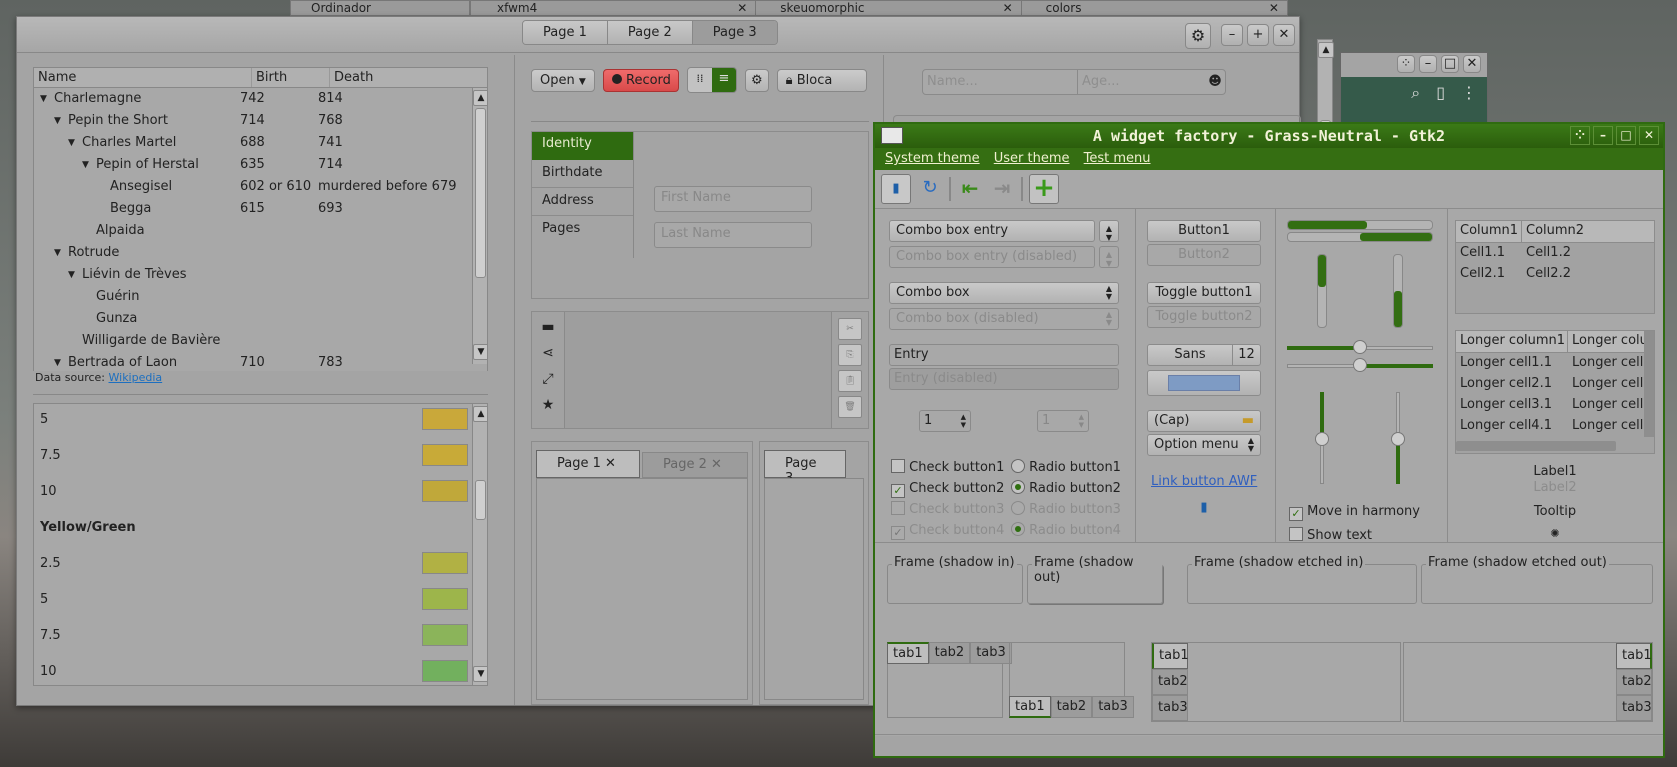 The height and width of the screenshot is (767, 1677). I want to click on table2-vscroll, so click(1649, 384).